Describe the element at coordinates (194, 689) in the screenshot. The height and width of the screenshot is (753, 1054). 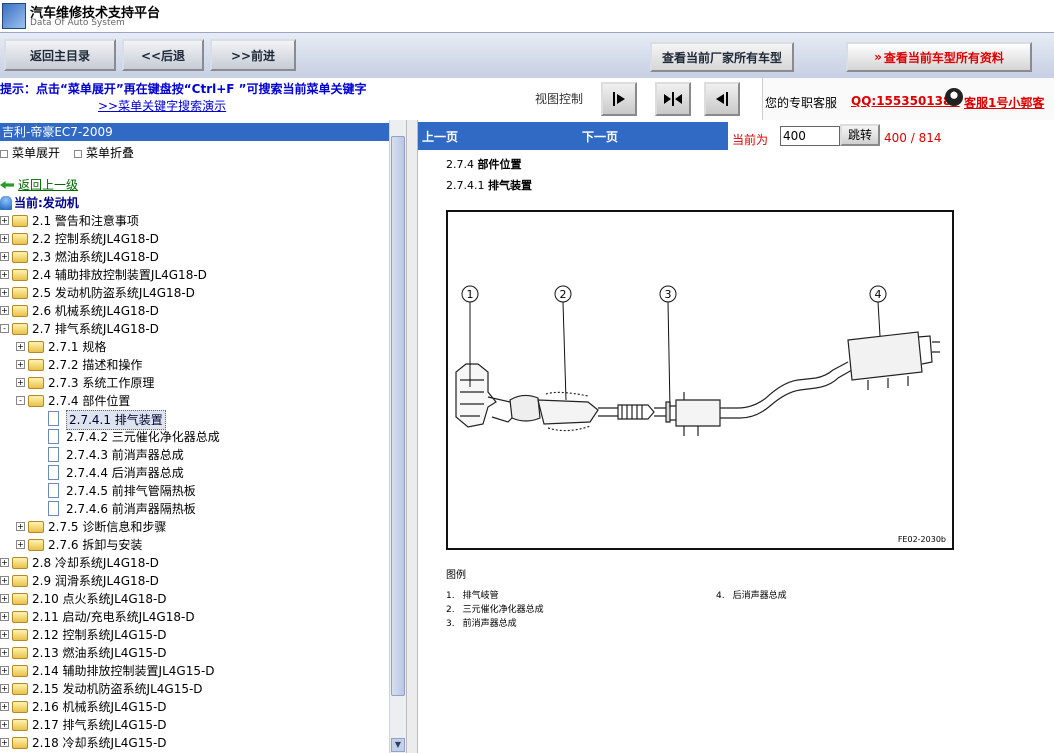
I see `tree-folder-item: +2.15 发动机防盗系统JL4G15-D` at that location.